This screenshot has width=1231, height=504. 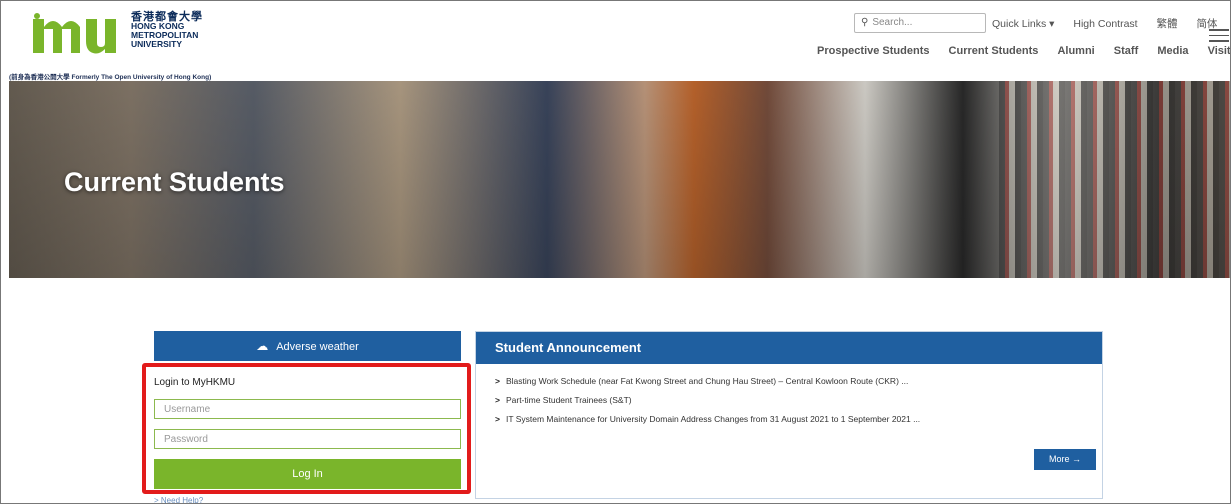 What do you see at coordinates (178, 499) in the screenshot?
I see `need-help-link: > Need Help?` at bounding box center [178, 499].